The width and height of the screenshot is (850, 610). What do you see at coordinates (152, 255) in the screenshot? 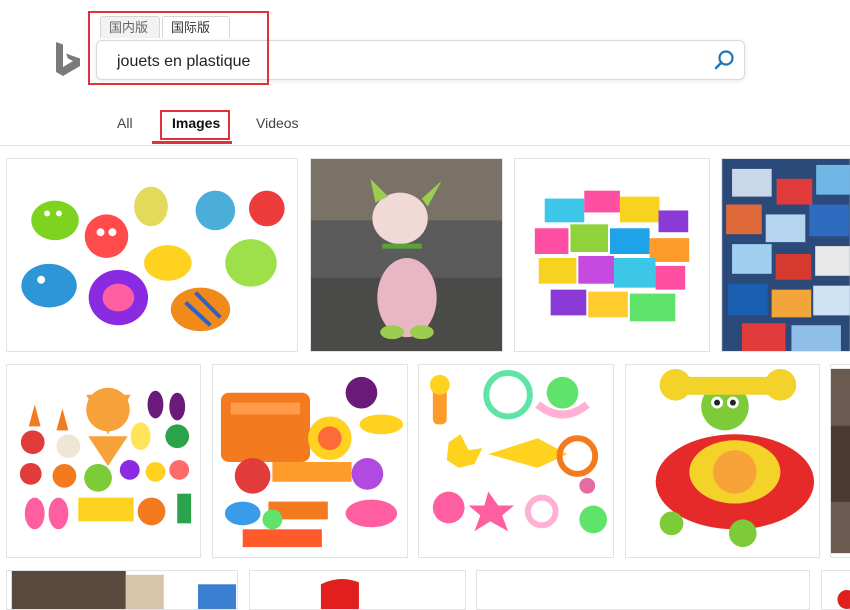
I see `image-result-bath-animals` at bounding box center [152, 255].